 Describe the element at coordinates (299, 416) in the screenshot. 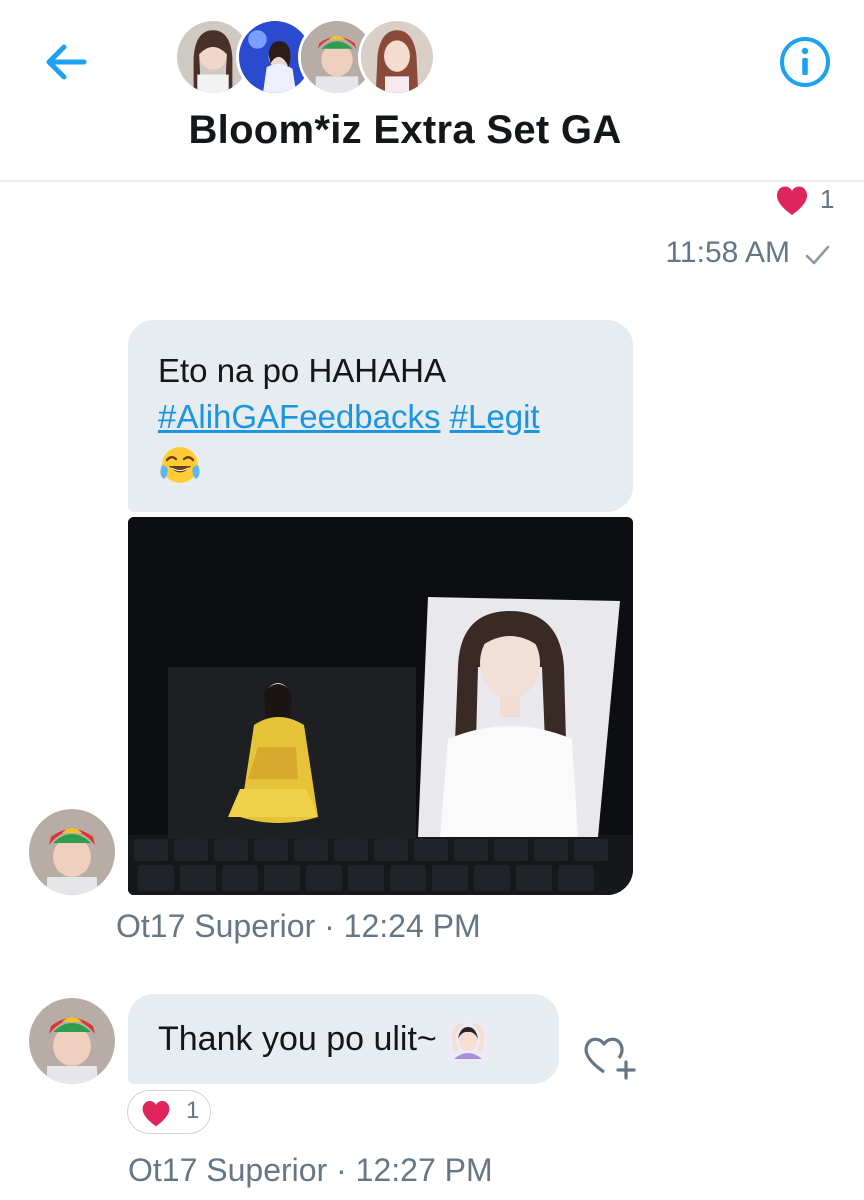

I see `hashtag-link: #AlihGAFeedbacks` at that location.